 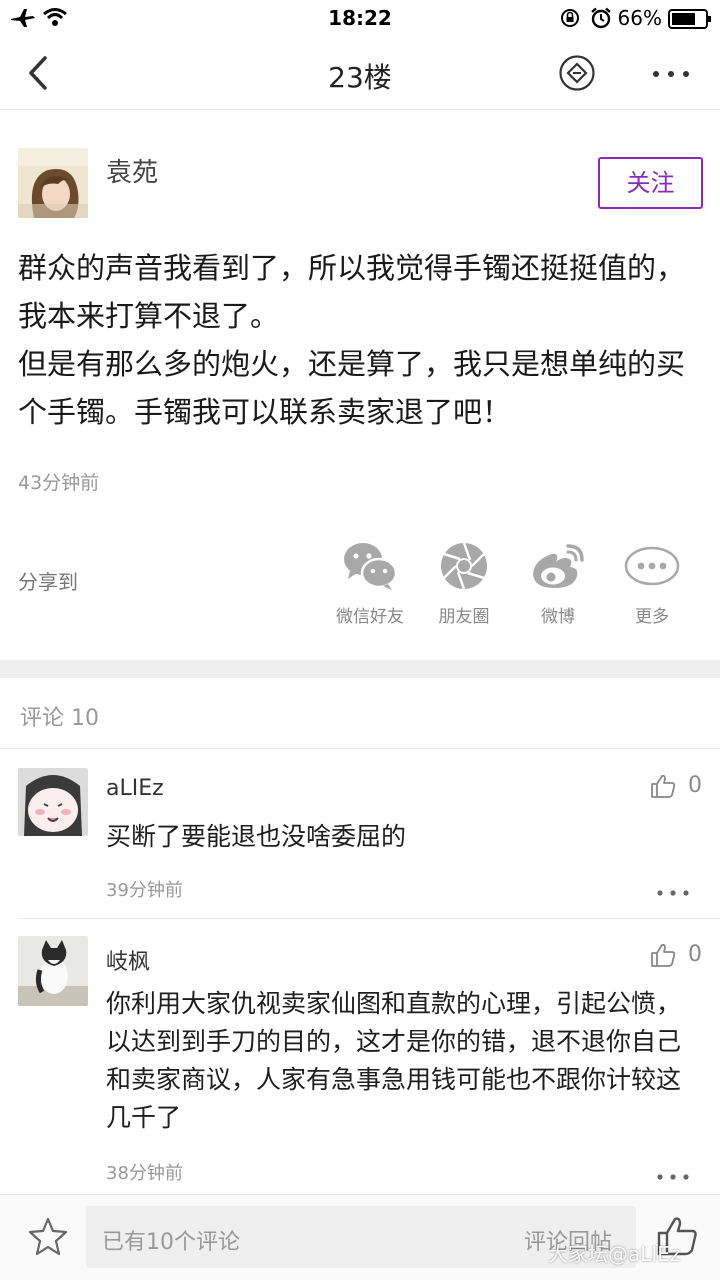 What do you see at coordinates (601, 18) in the screenshot?
I see `alarm-icon` at bounding box center [601, 18].